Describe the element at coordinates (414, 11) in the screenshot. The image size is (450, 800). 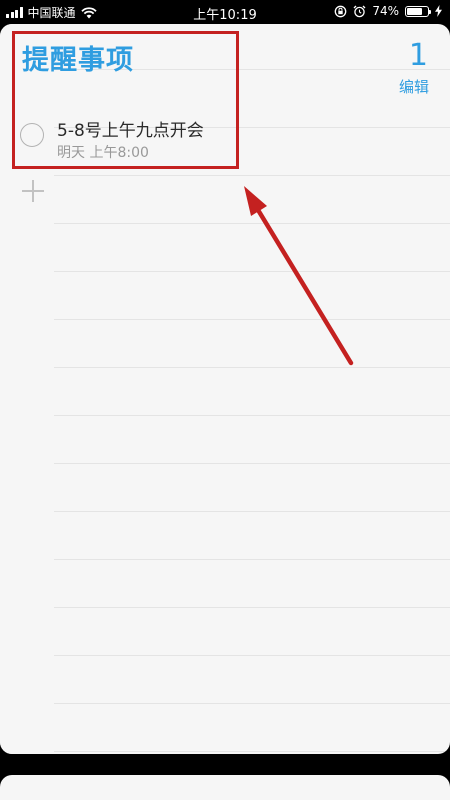
I see `battery-level` at that location.